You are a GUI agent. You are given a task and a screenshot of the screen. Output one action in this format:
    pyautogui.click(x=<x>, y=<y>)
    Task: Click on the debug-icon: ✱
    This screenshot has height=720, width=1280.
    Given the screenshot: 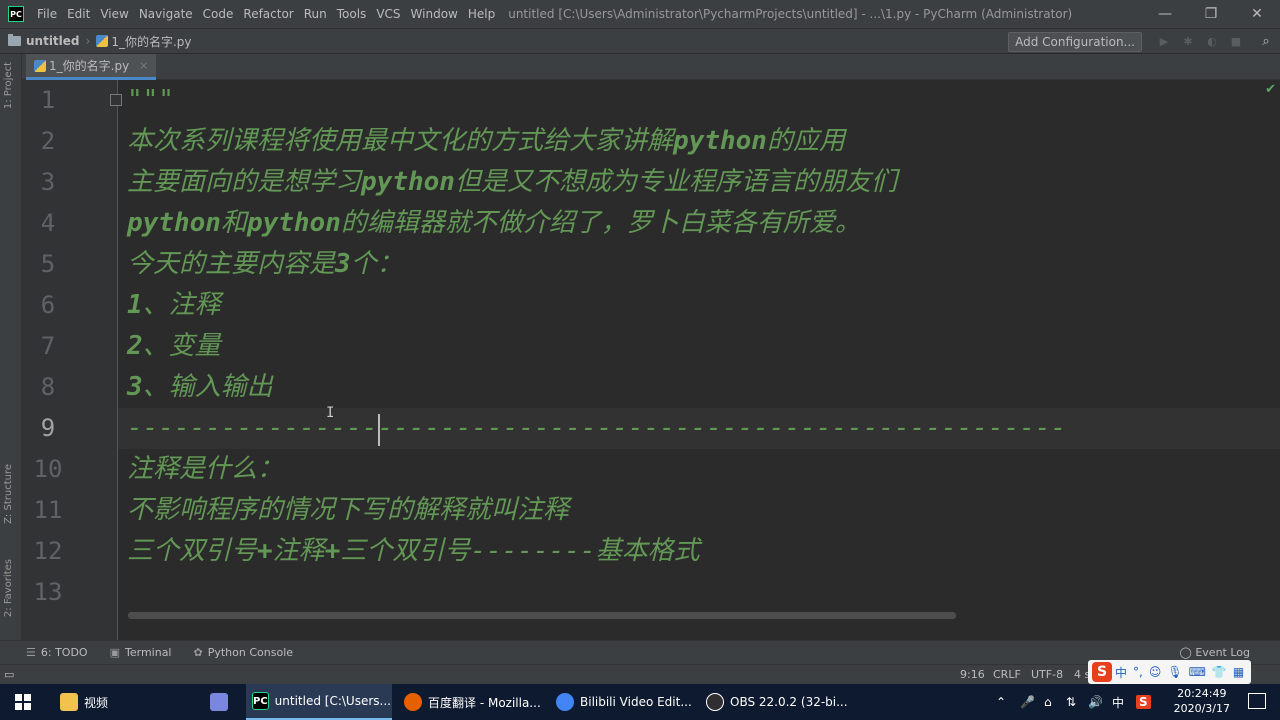 What is the action you would take?
    pyautogui.click(x=1188, y=41)
    